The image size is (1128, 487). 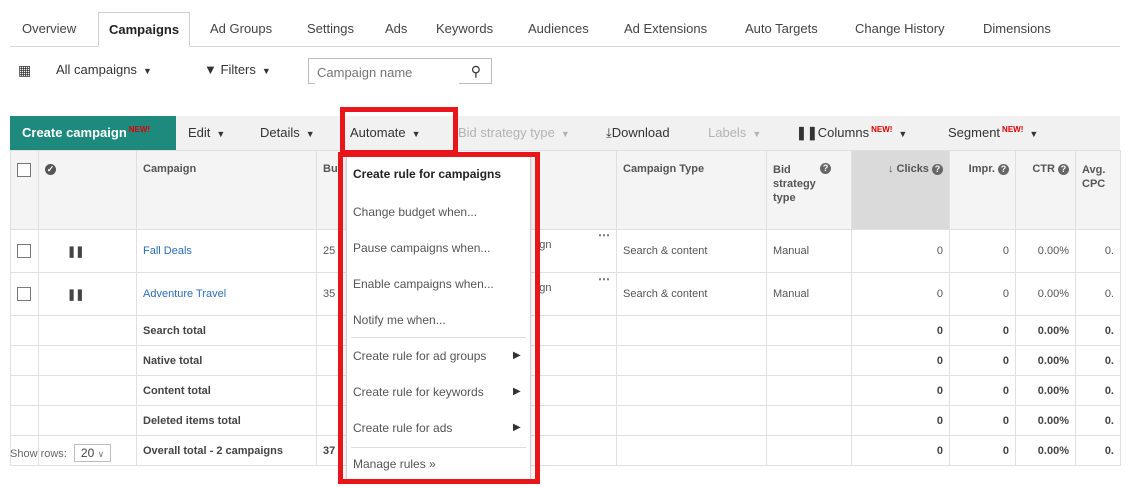 What do you see at coordinates (87, 251) in the screenshot?
I see `status-cell: ❚❚` at bounding box center [87, 251].